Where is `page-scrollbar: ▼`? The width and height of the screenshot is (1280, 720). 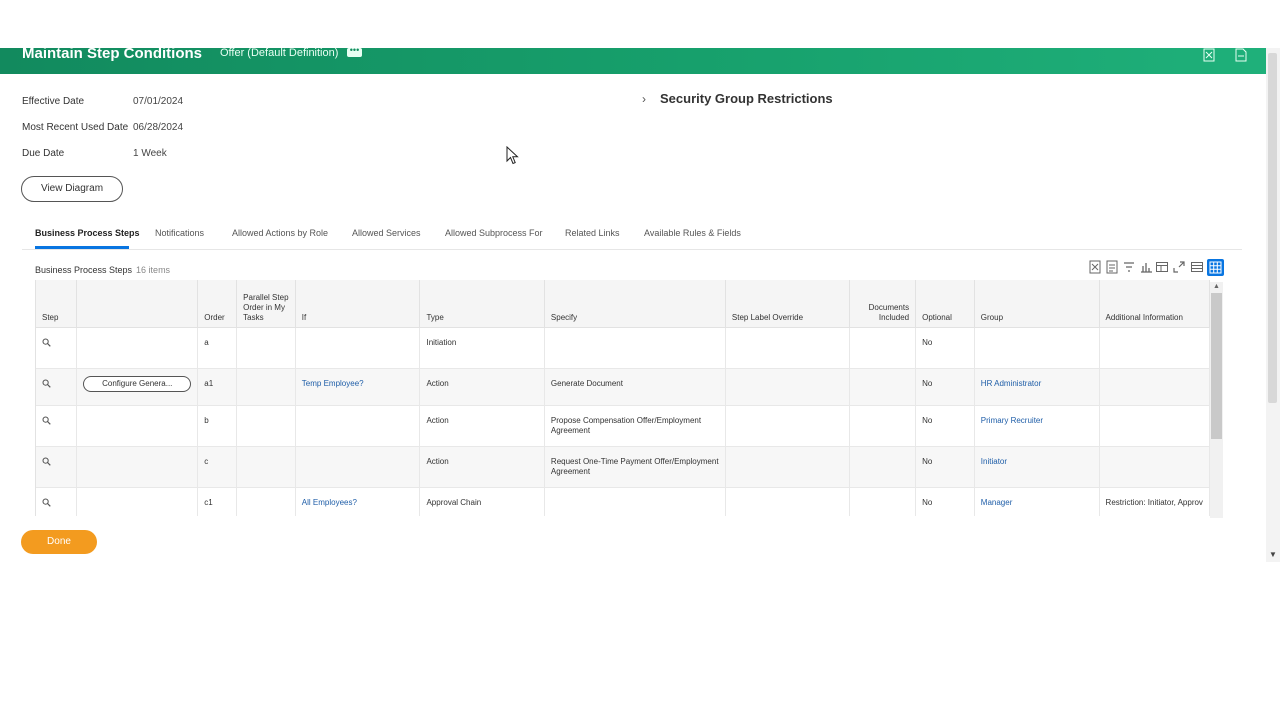 page-scrollbar: ▼ is located at coordinates (1273, 305).